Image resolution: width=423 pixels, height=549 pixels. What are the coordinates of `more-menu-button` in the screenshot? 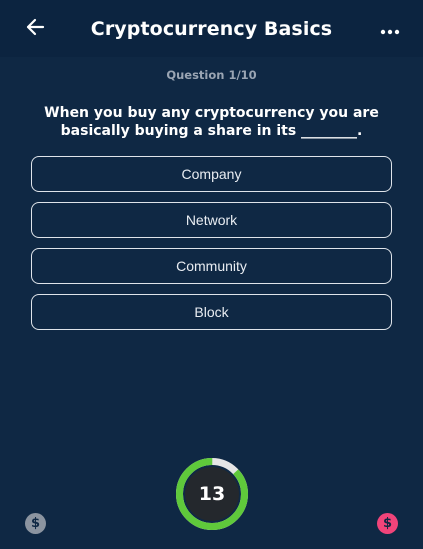 It's located at (390, 29).